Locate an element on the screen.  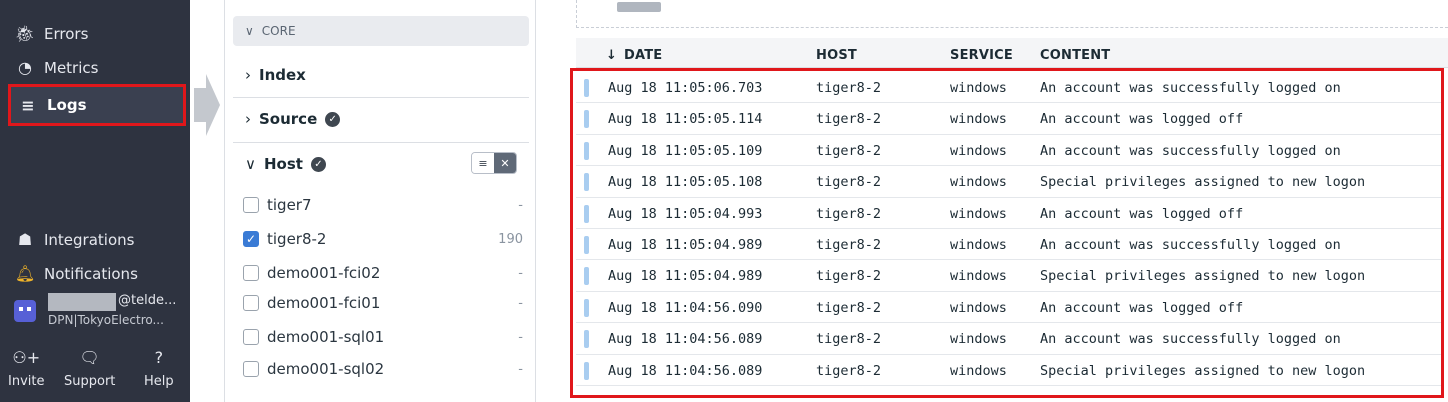
host-name: tiger7 is located at coordinates (289, 205).